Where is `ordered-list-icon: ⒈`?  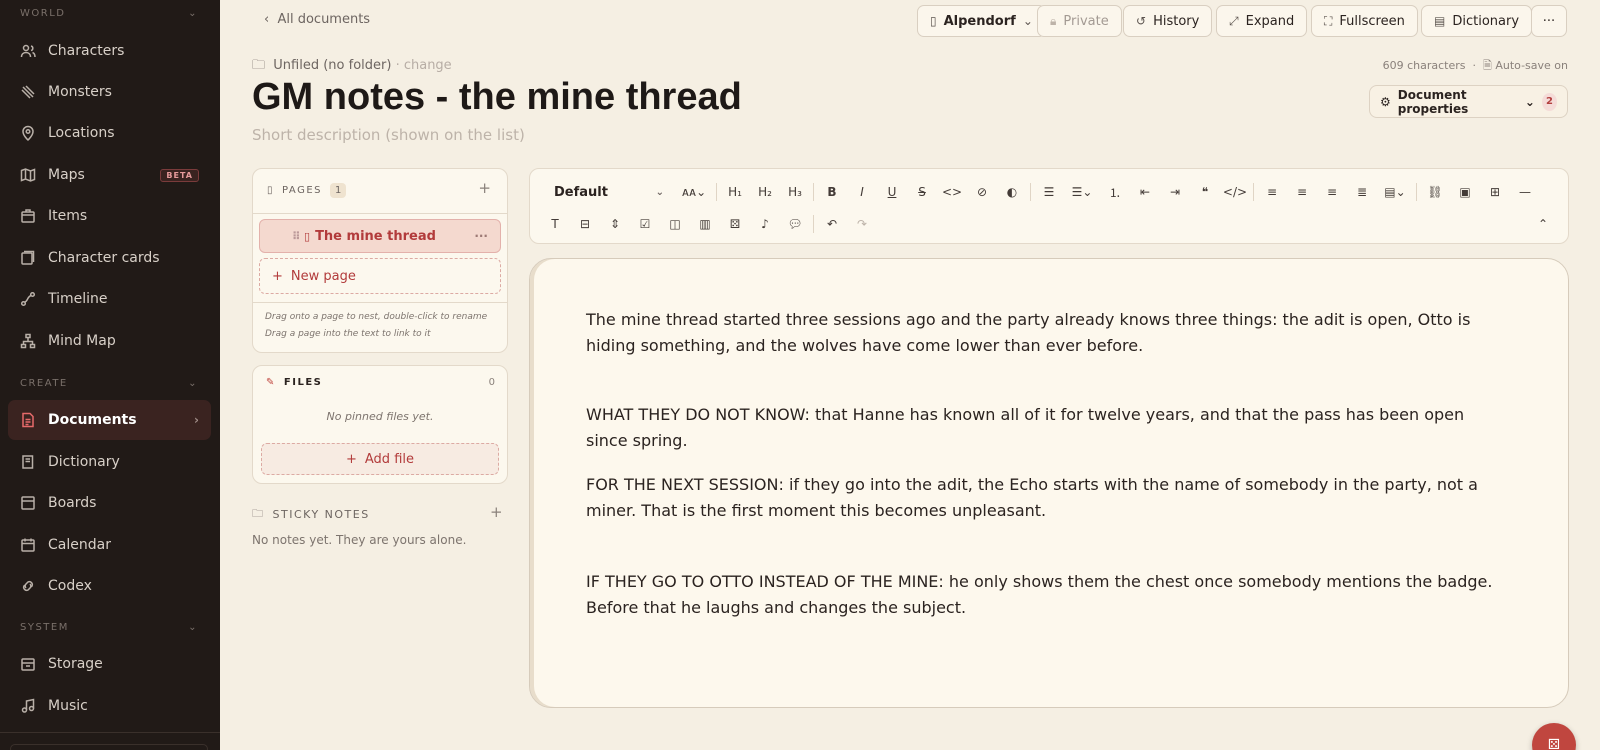
ordered-list-icon: ⒈ is located at coordinates (1115, 192).